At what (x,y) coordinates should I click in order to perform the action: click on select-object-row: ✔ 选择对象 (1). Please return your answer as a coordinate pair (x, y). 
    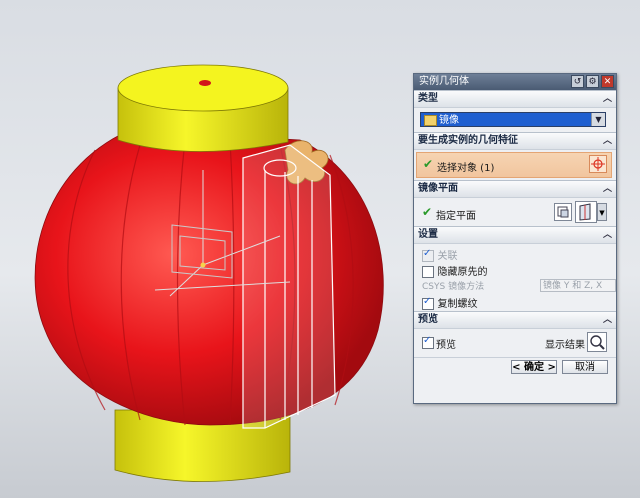
    Looking at the image, I should click on (515, 165).